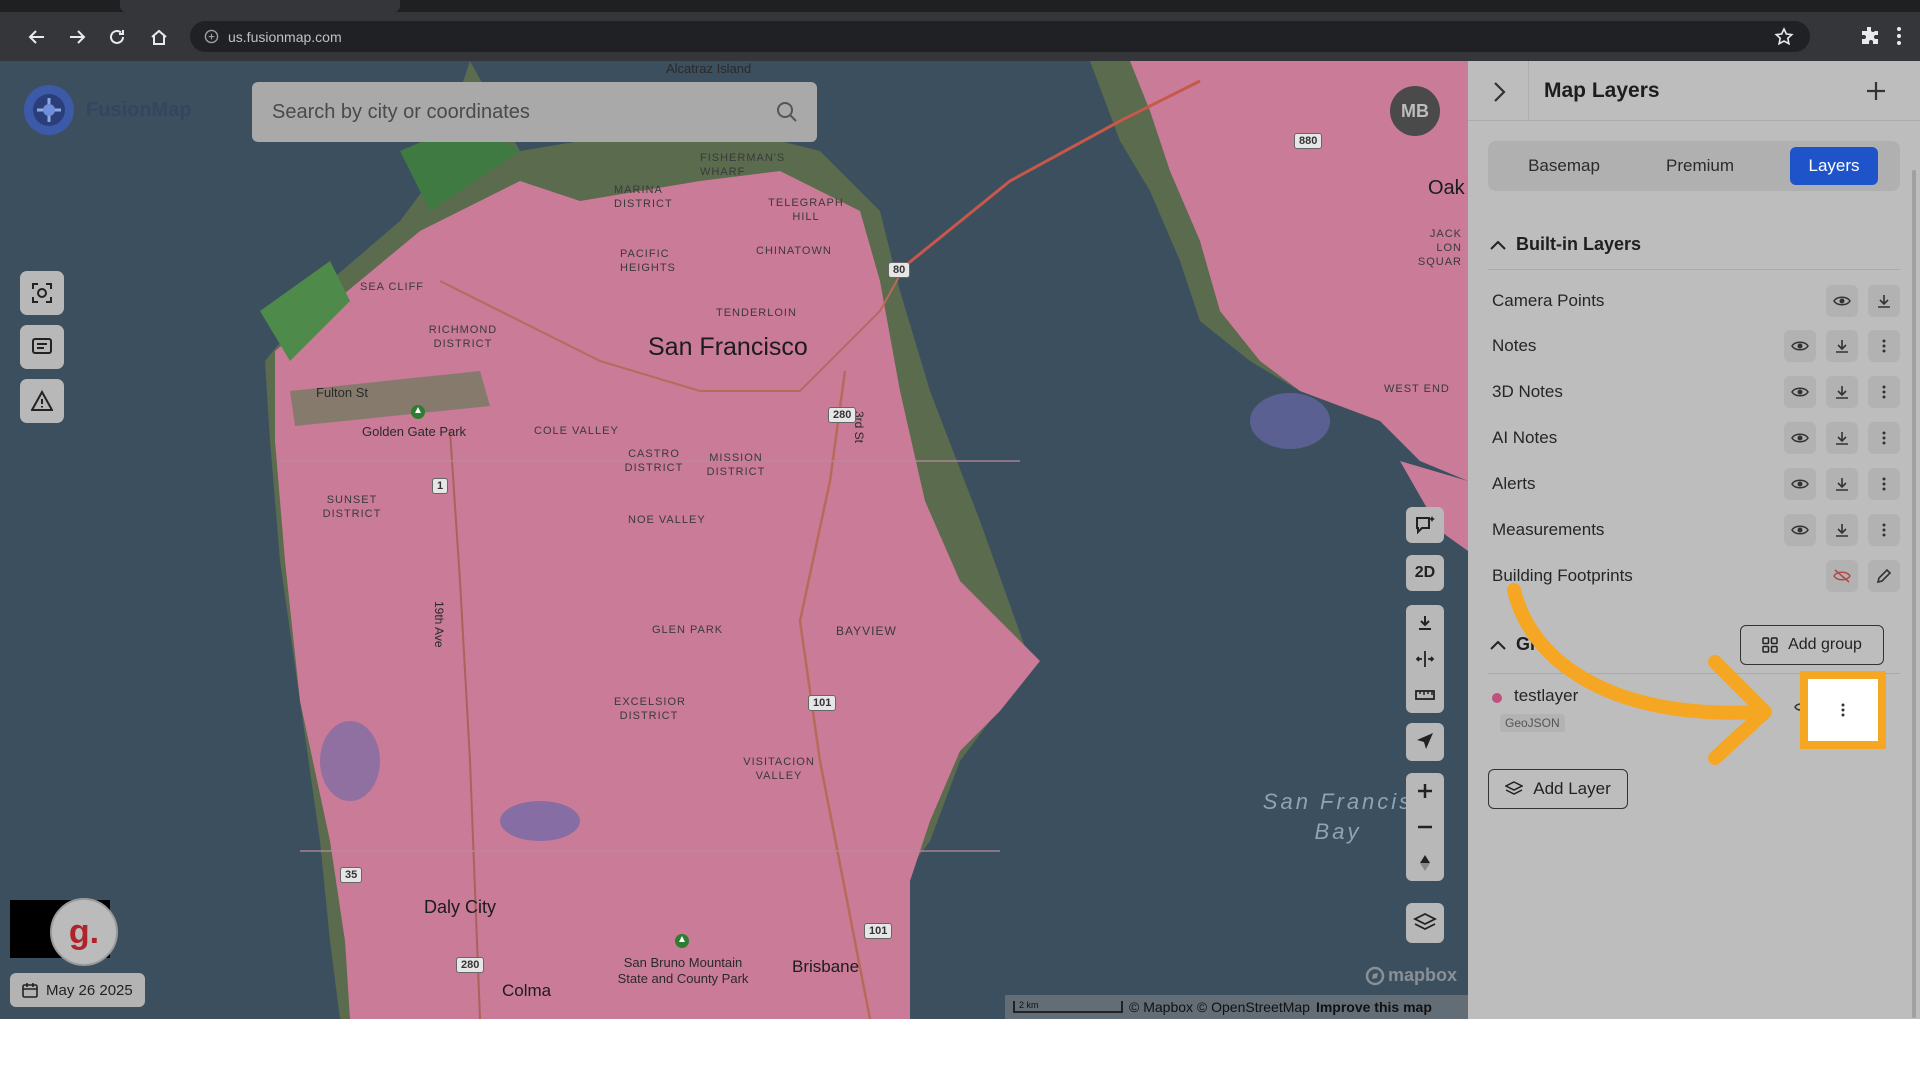  I want to click on highway-shield-i80: 80, so click(899, 270).